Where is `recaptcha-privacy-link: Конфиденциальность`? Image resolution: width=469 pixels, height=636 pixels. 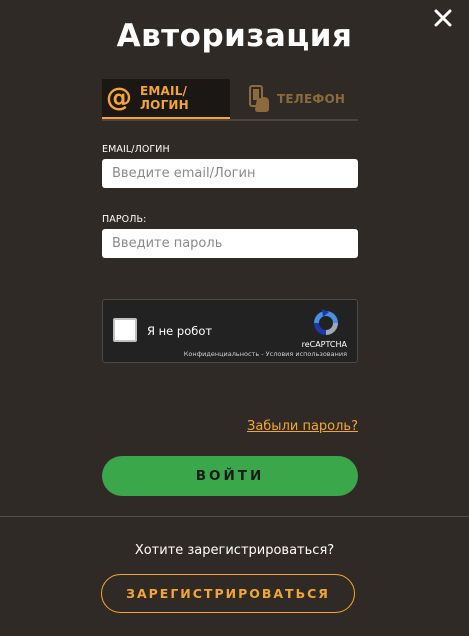 recaptcha-privacy-link: Конфиденциальность is located at coordinates (221, 354).